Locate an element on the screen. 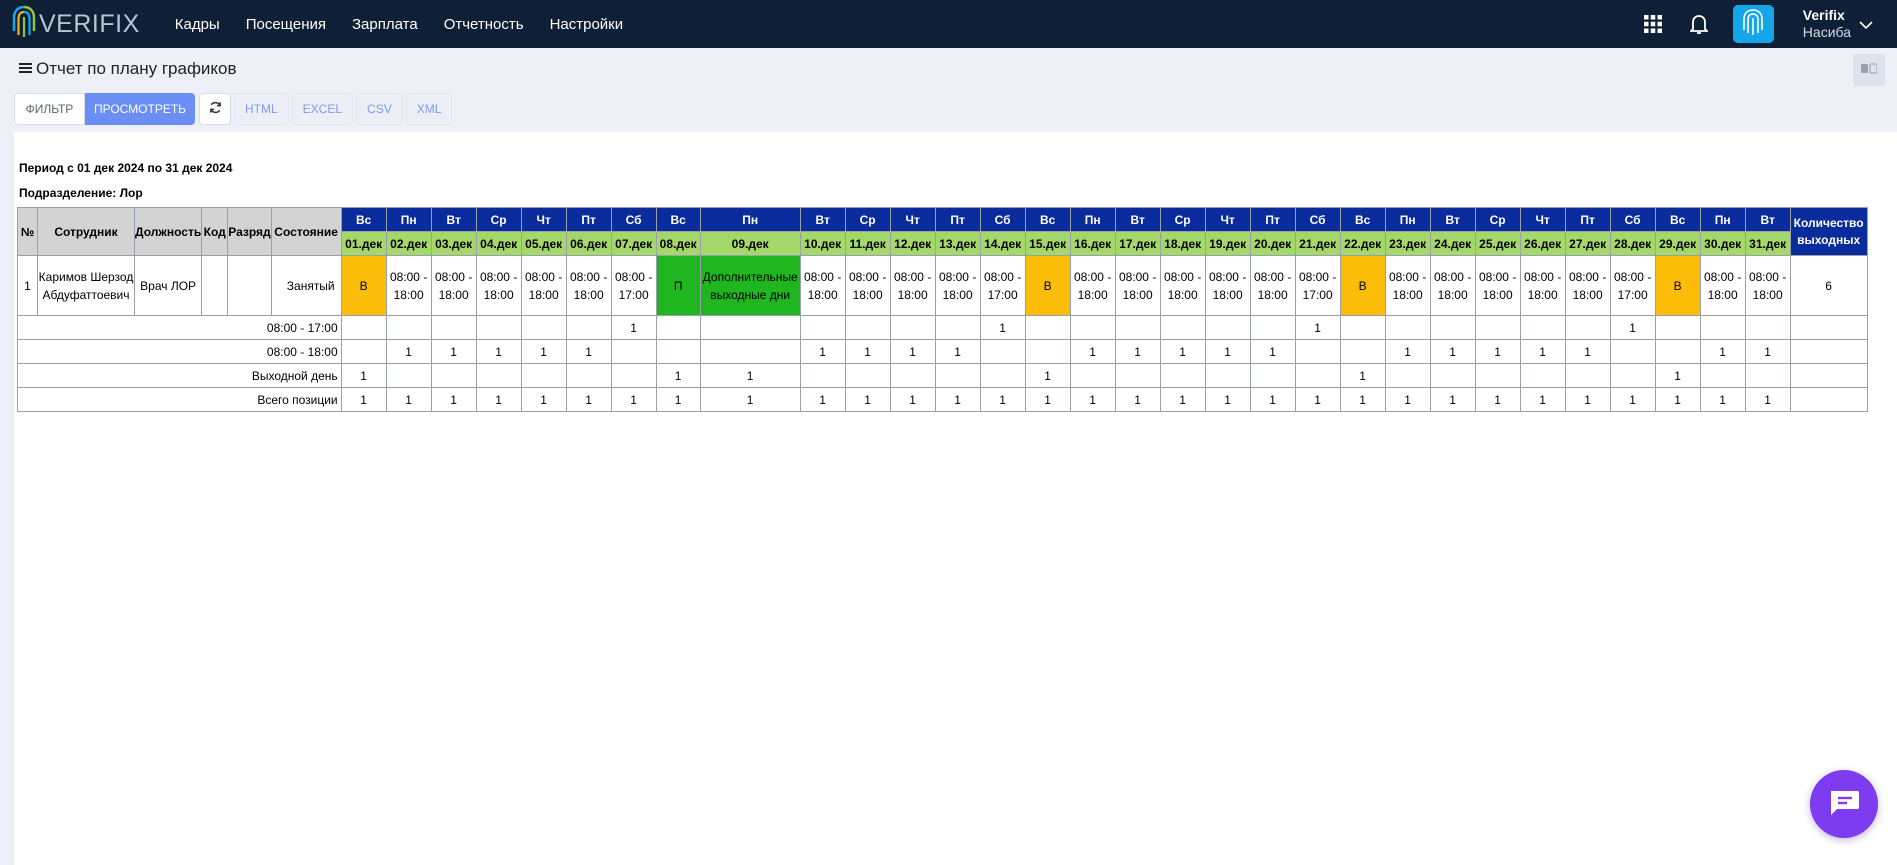 The width and height of the screenshot is (1897, 865). top-right-area: Verifix Насиба is located at coordinates (1769, 24).